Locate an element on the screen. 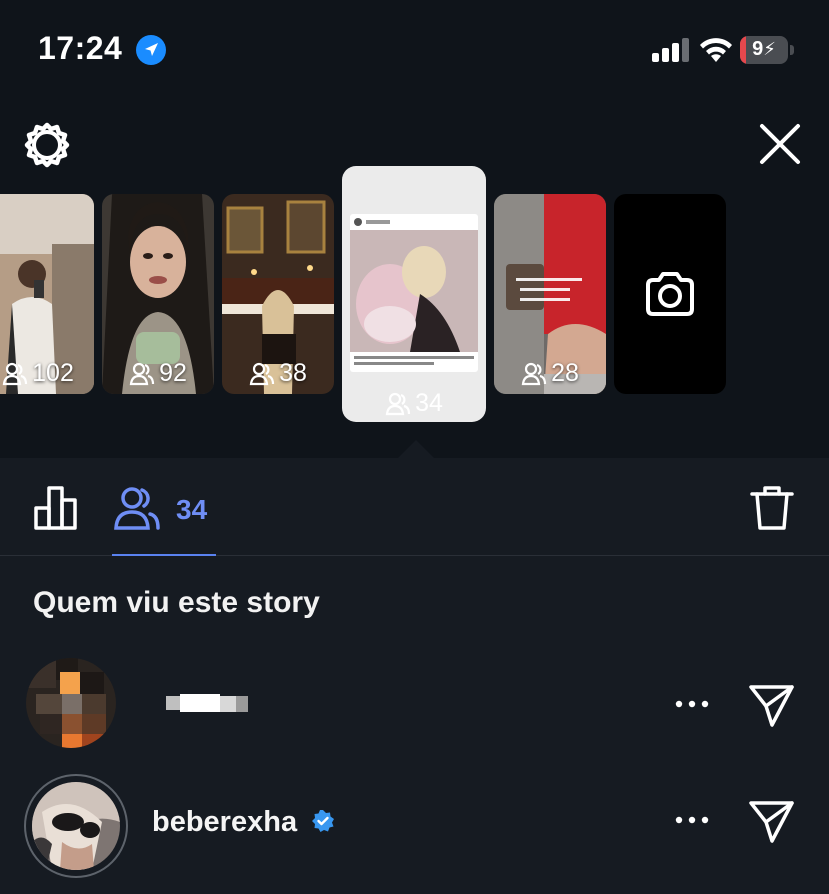 The image size is (829, 894). story-thumbnail: 102 is located at coordinates (47, 294).